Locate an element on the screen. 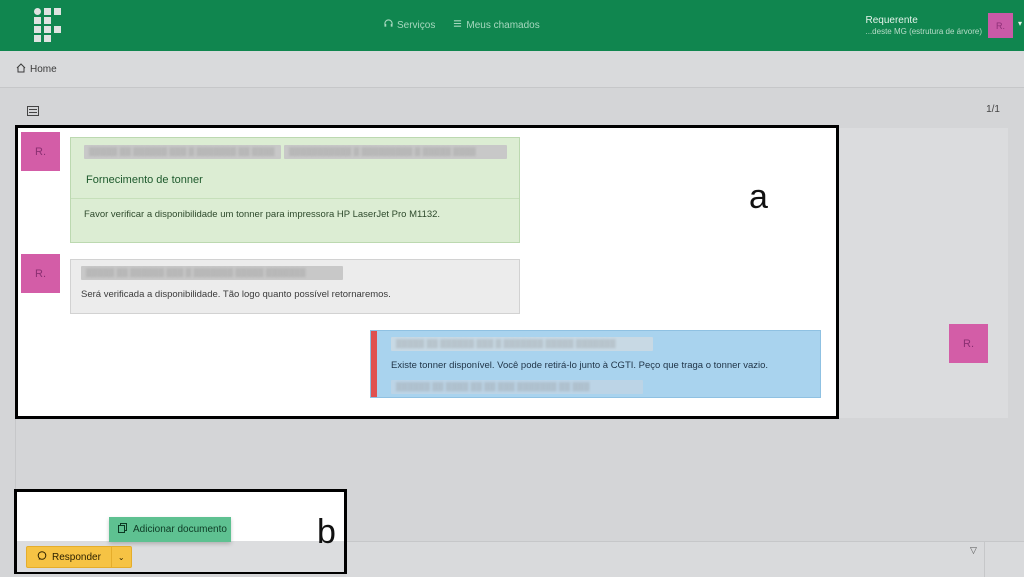  copy-icon is located at coordinates (122, 529).